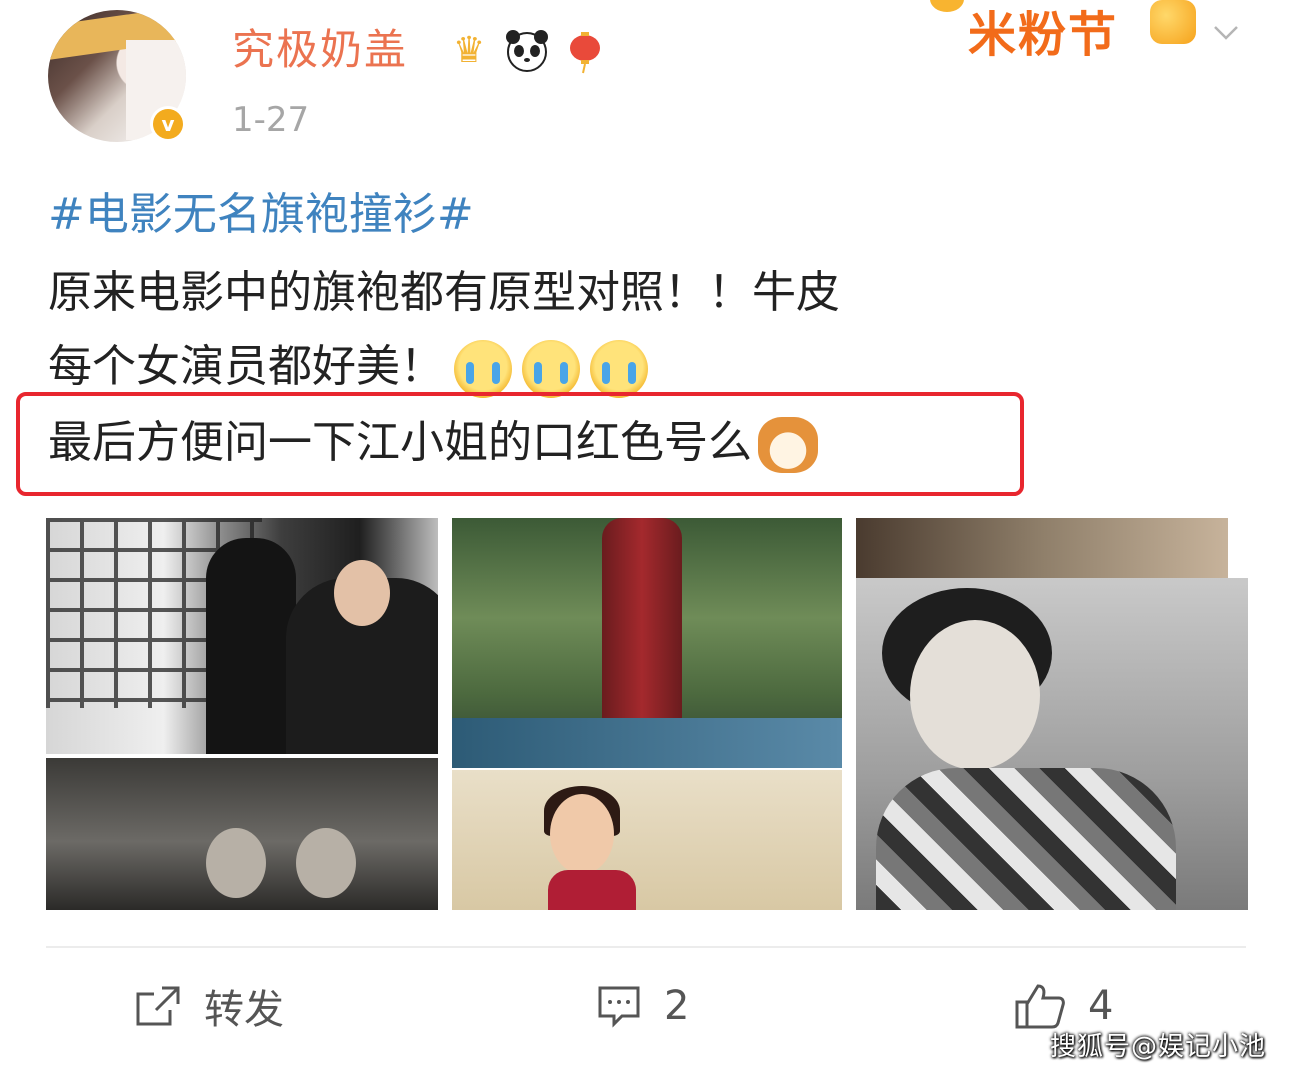 The height and width of the screenshot is (1072, 1296). I want to click on watermark: 搜狐号@娱记小池, so click(1157, 1047).